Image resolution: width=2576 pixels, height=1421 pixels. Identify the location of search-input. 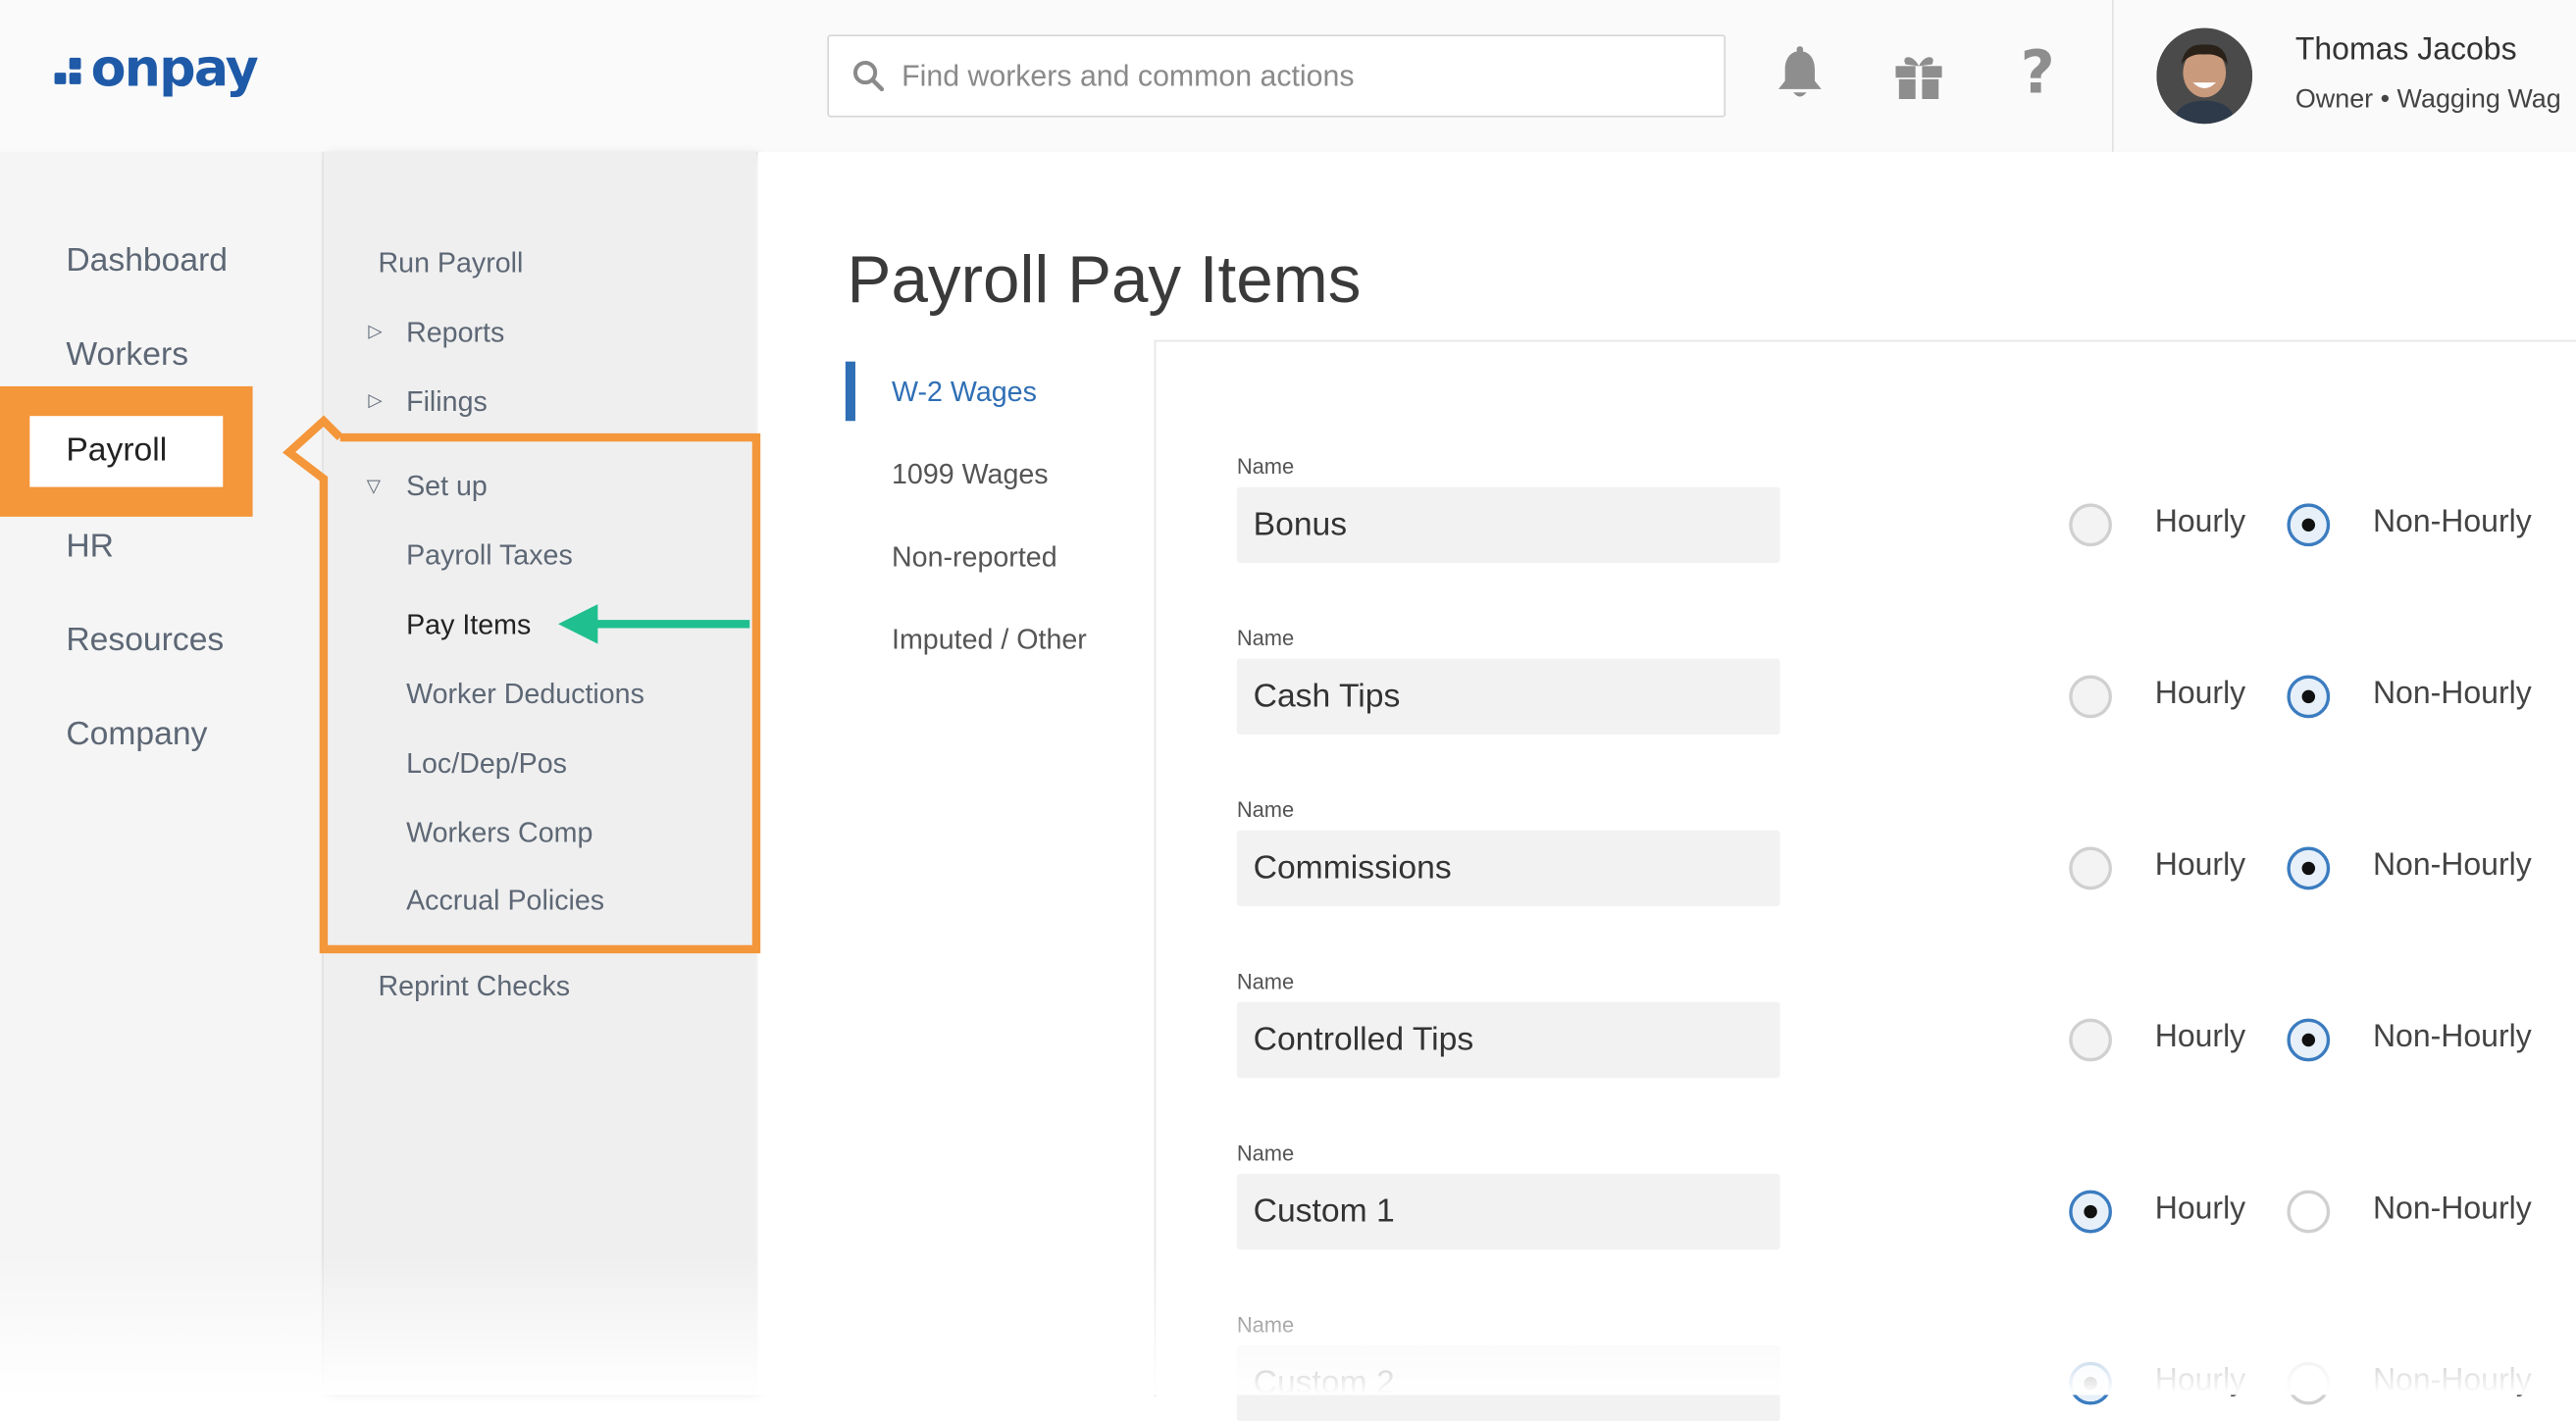
(1289, 76).